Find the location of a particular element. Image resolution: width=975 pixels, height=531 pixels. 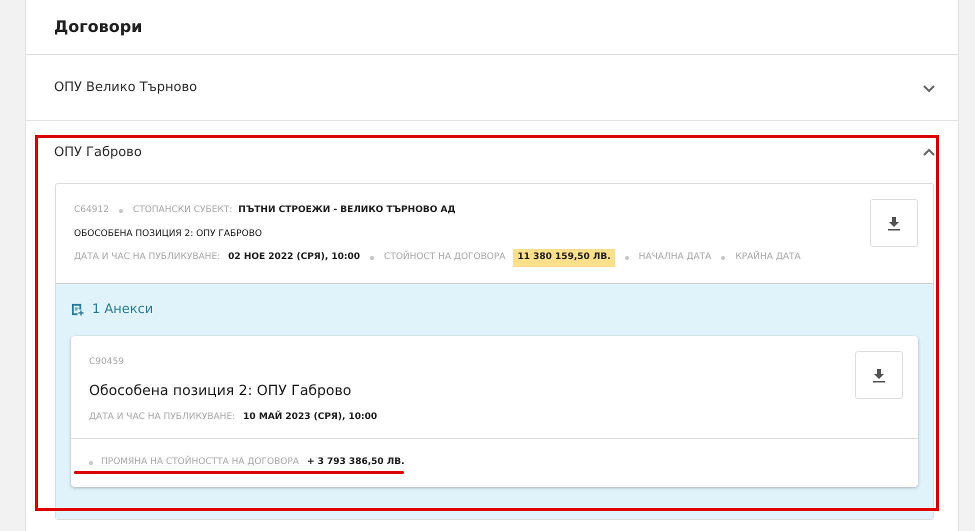

annex-title: Обособена позиция 2: ОПУ Габрово is located at coordinates (220, 391).